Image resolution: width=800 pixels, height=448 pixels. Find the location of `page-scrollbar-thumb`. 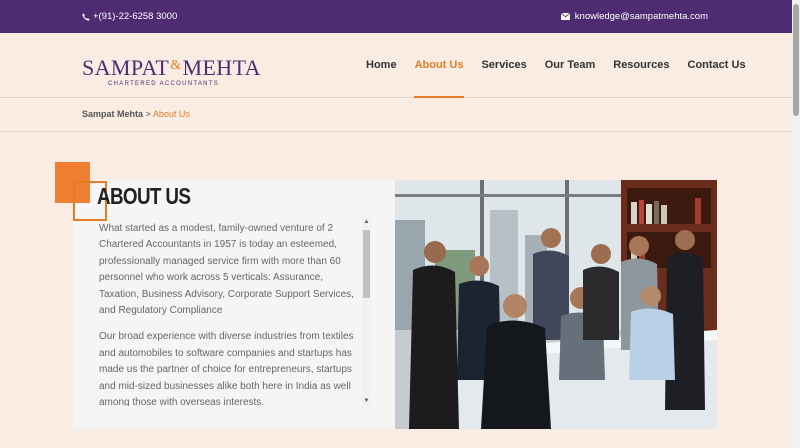

page-scrollbar-thumb is located at coordinates (796, 60).